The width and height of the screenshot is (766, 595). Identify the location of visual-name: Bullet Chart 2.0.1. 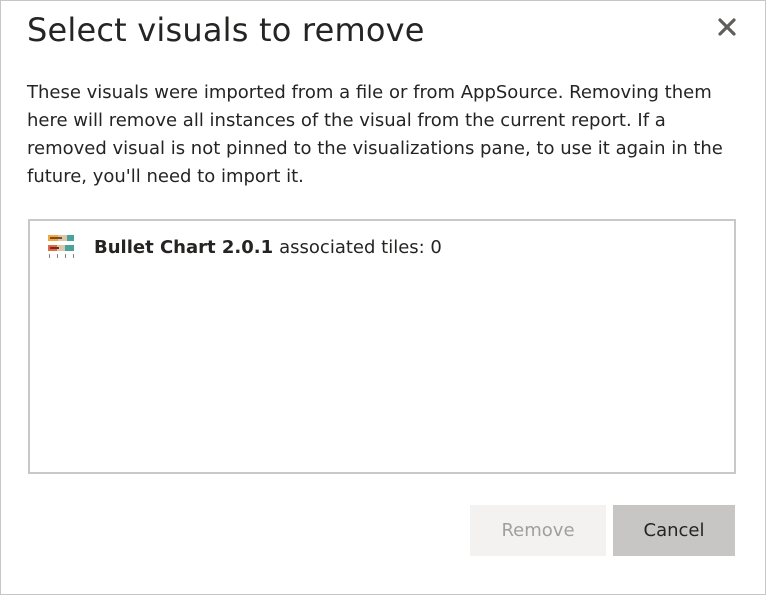
(184, 247).